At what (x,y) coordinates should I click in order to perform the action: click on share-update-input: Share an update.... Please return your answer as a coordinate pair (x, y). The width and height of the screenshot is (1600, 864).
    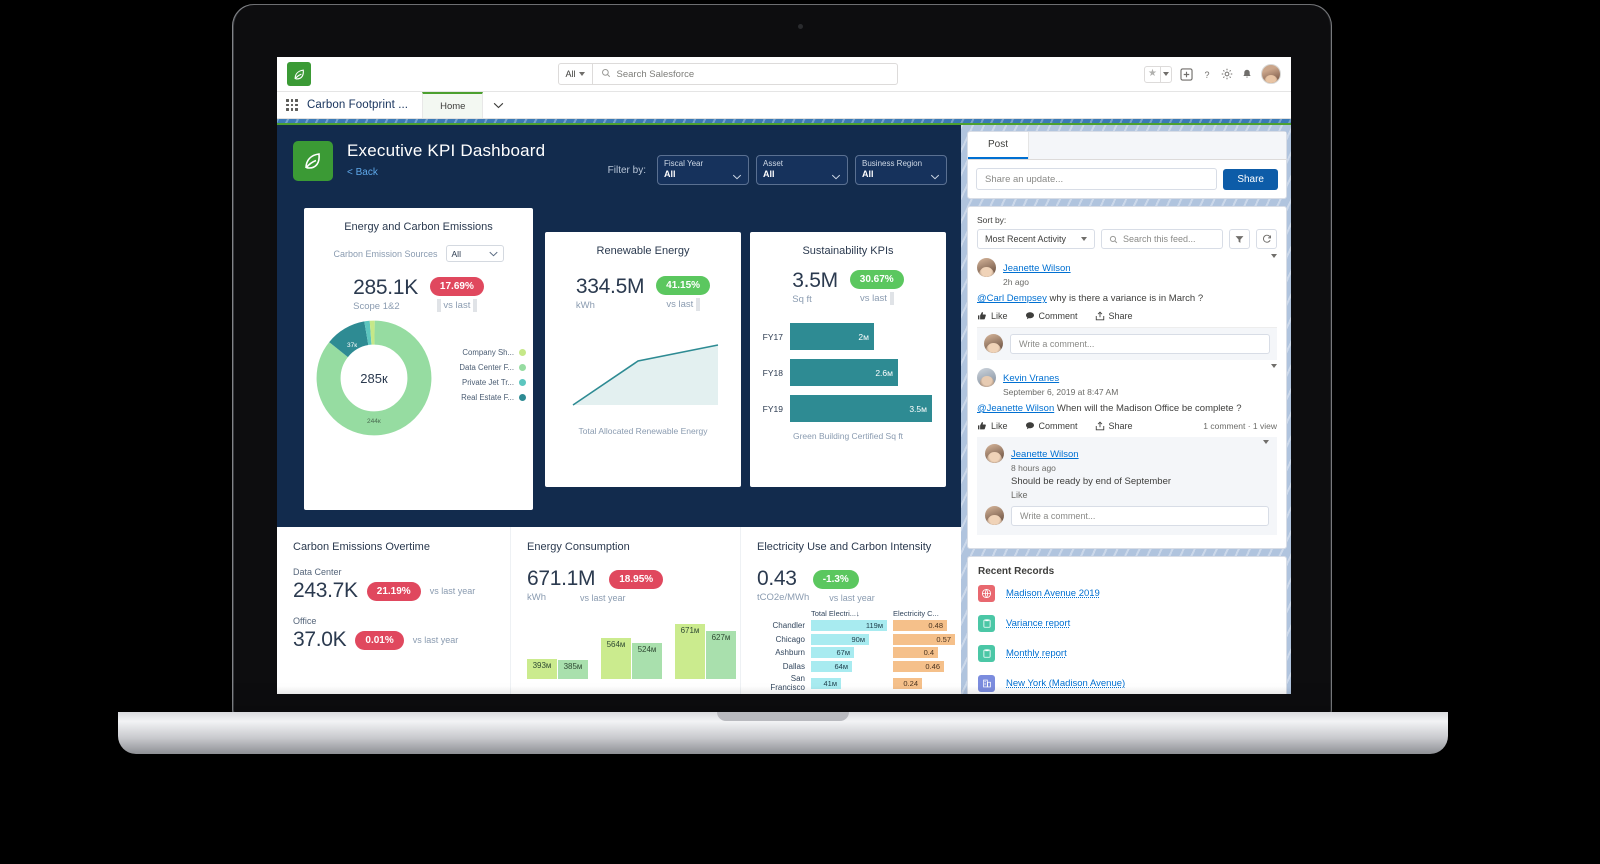
    Looking at the image, I should click on (1097, 179).